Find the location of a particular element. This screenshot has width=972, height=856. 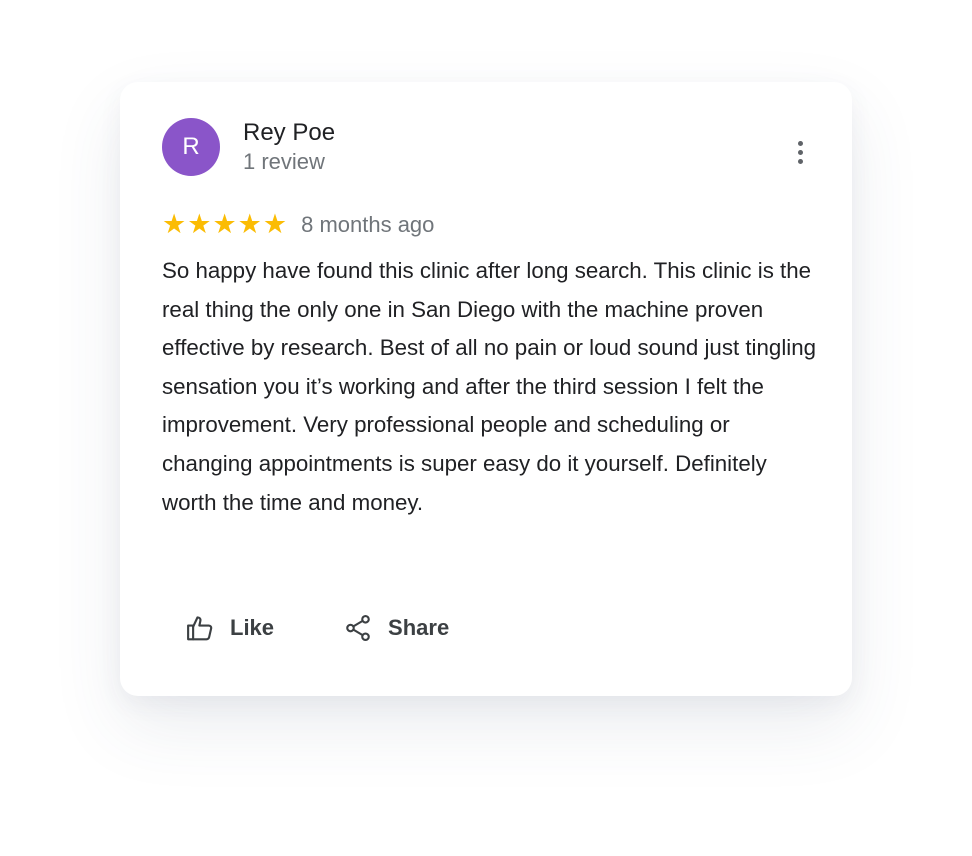

review-header: R Rey Poe 1 review is located at coordinates (248, 147).